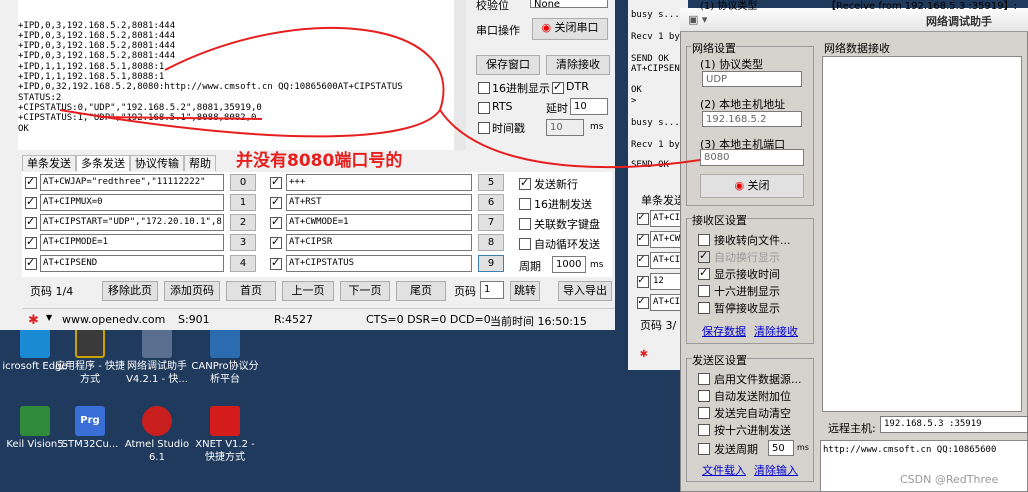 The height and width of the screenshot is (492, 1028). What do you see at coordinates (181, 118) in the screenshot?
I see `annotation-underline` at bounding box center [181, 118].